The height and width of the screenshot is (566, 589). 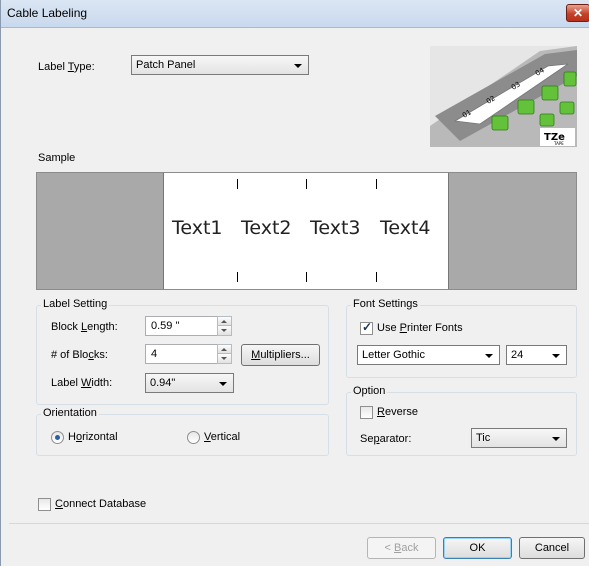 What do you see at coordinates (366, 412) in the screenshot?
I see `reverse-checkbox` at bounding box center [366, 412].